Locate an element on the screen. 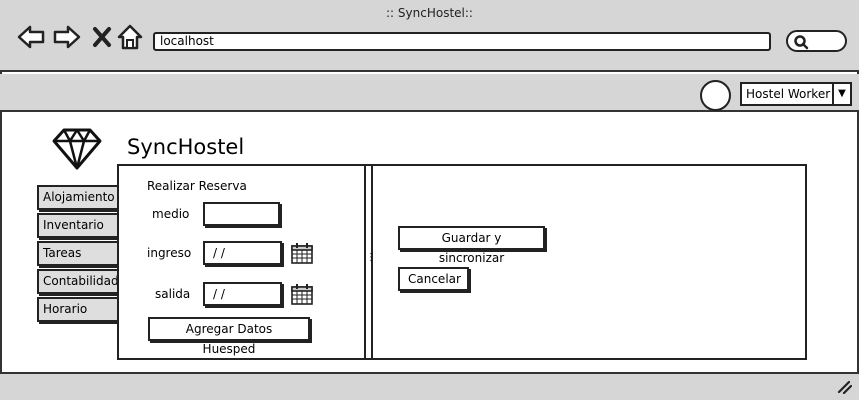 The image size is (859, 400). sidebar-item-label: Inventario is located at coordinates (73, 225).